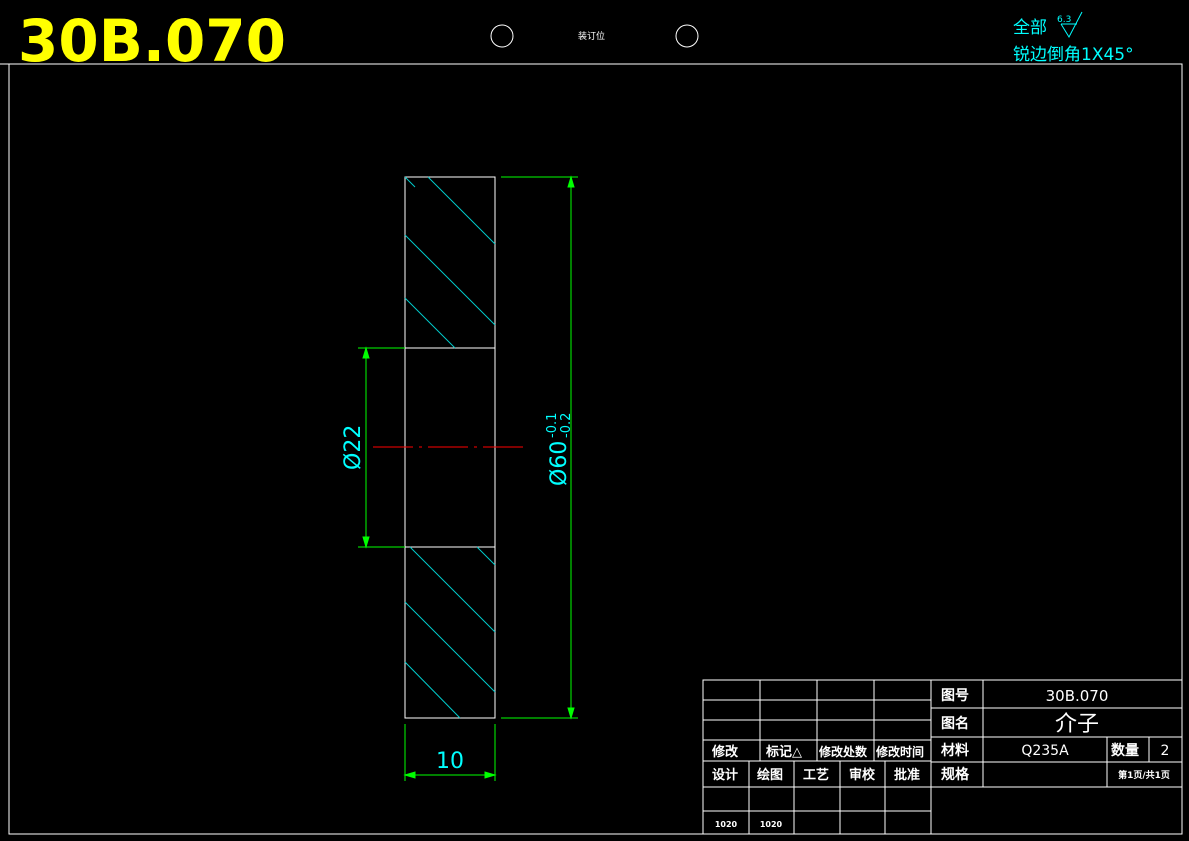 This screenshot has height=841, width=1189. What do you see at coordinates (899, 751) in the screenshot?
I see `rev-header-time: 修改时间` at bounding box center [899, 751].